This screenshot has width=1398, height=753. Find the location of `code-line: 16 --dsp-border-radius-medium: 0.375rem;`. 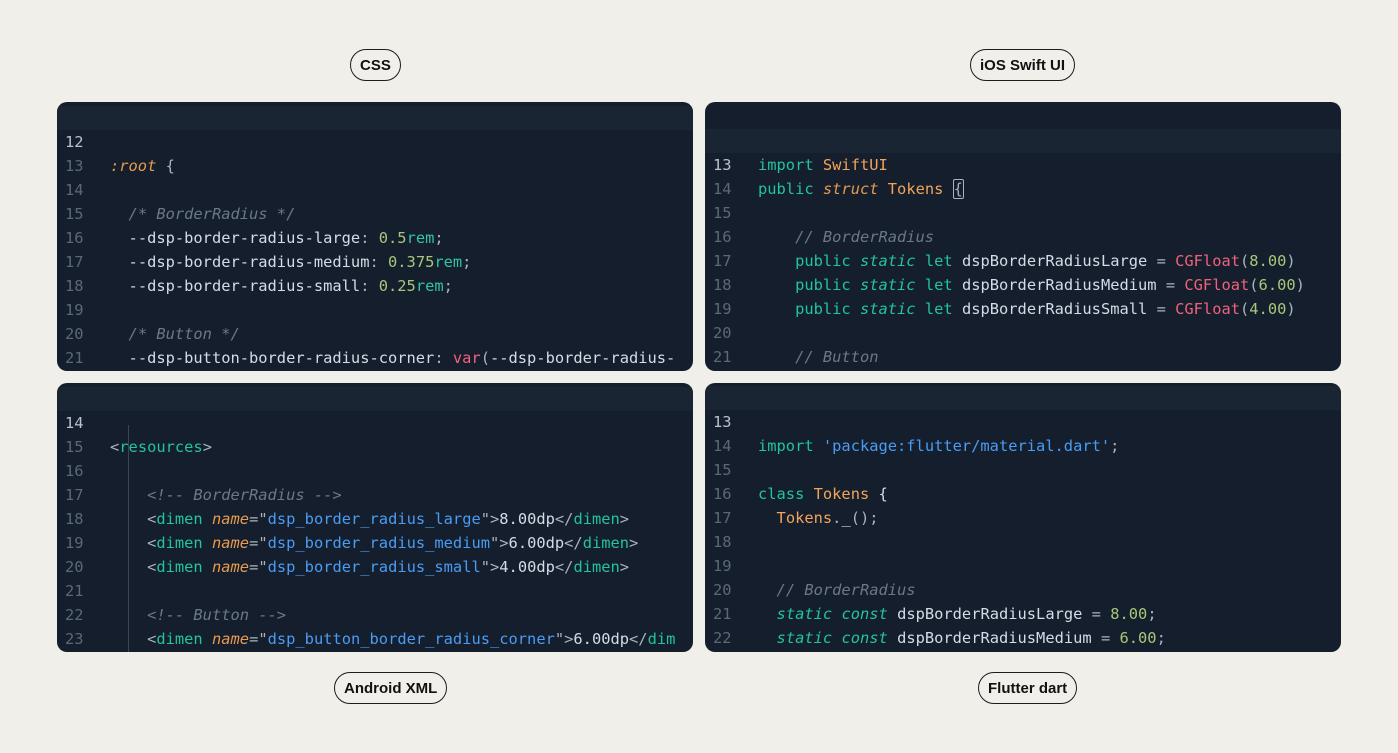

code-line: 16 --dsp-border-radius-medium: 0.375rem; is located at coordinates (375, 236).